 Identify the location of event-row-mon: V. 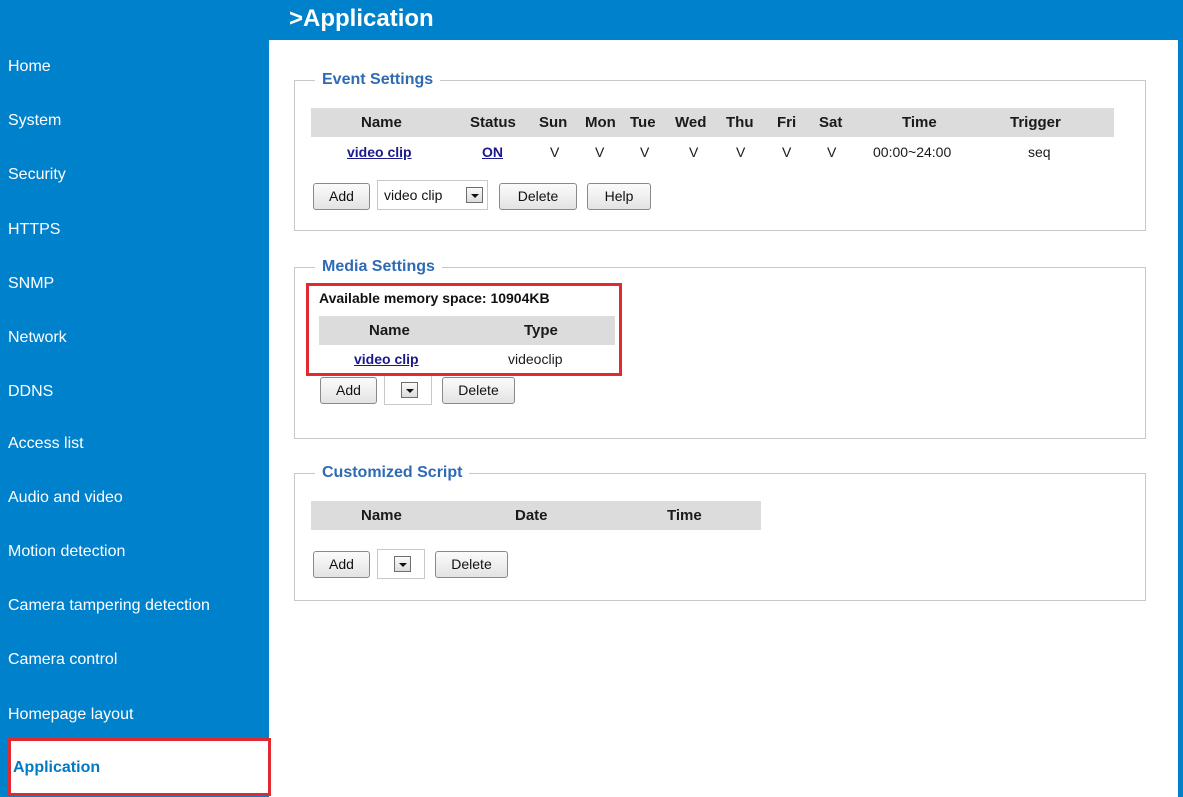
(600, 152).